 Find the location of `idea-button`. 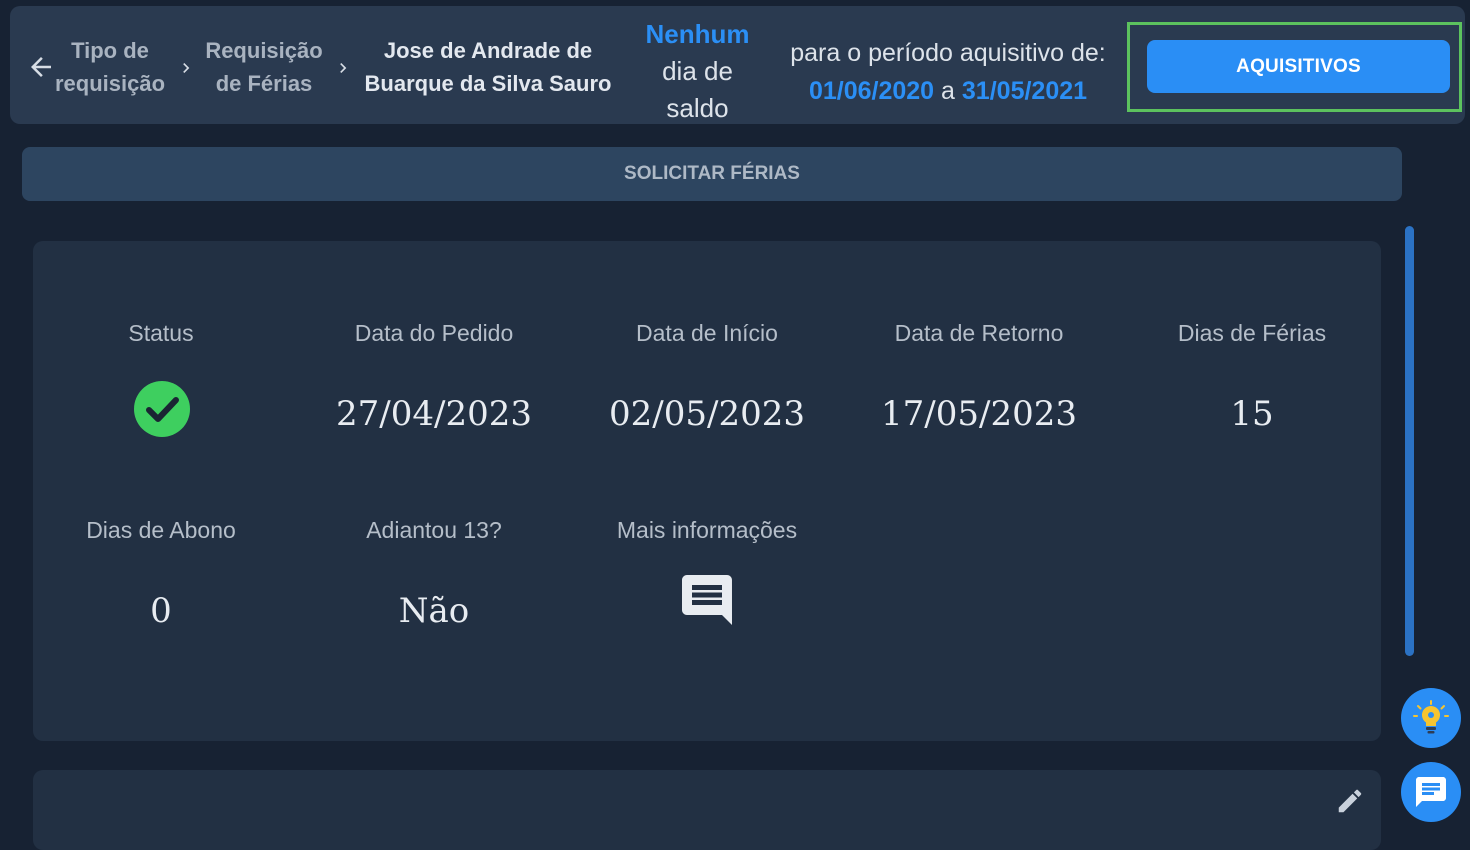

idea-button is located at coordinates (1431, 718).